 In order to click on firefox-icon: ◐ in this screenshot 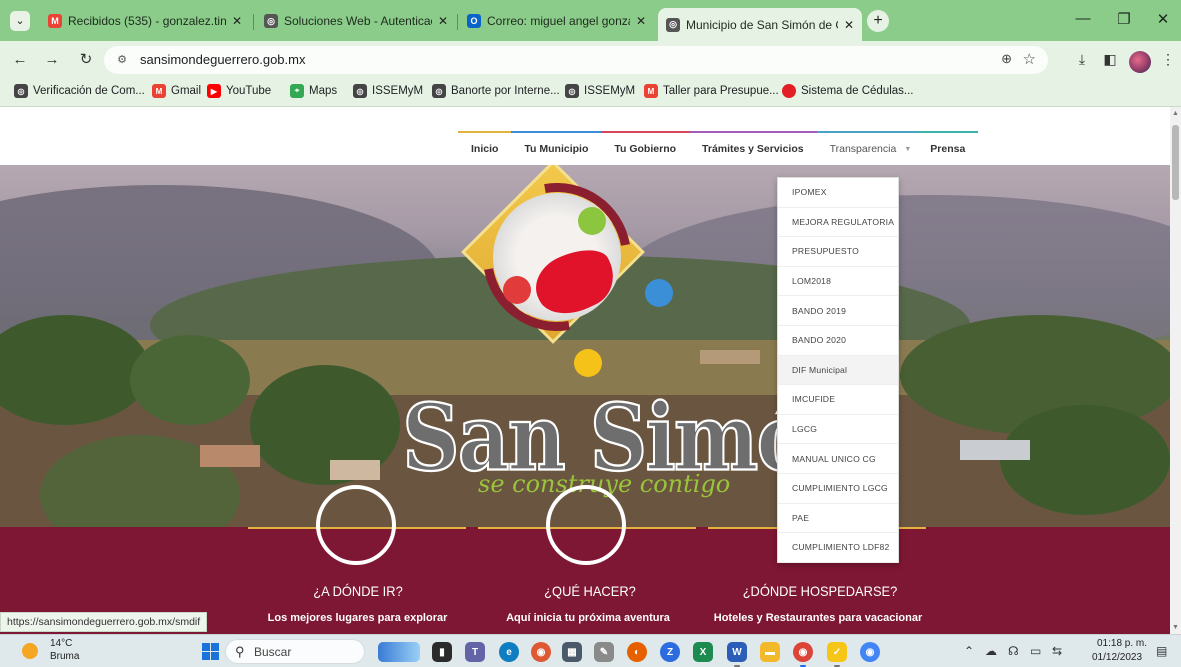, I will do `click(637, 652)`.